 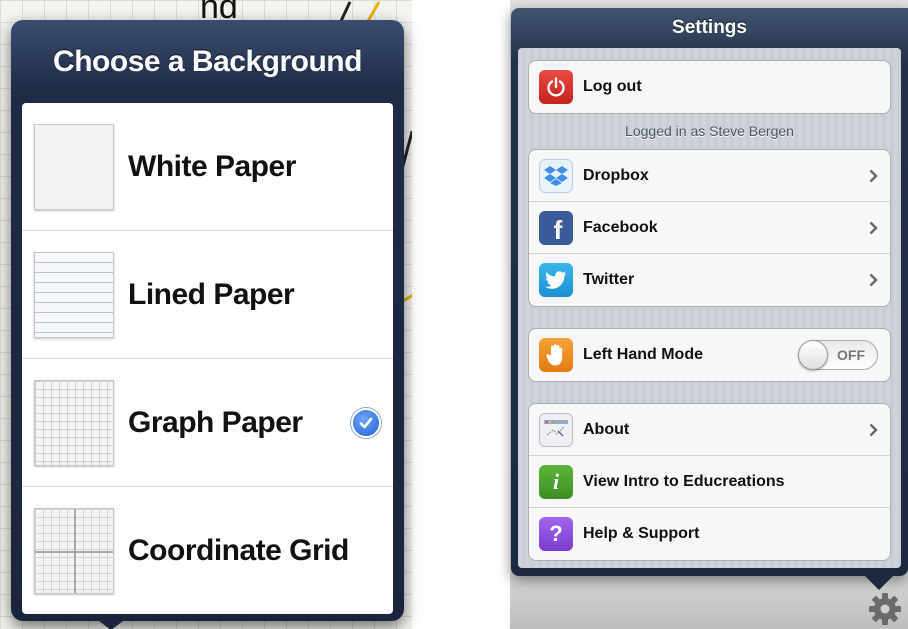 What do you see at coordinates (74, 294) in the screenshot?
I see `lined-paper-thumbnail` at bounding box center [74, 294].